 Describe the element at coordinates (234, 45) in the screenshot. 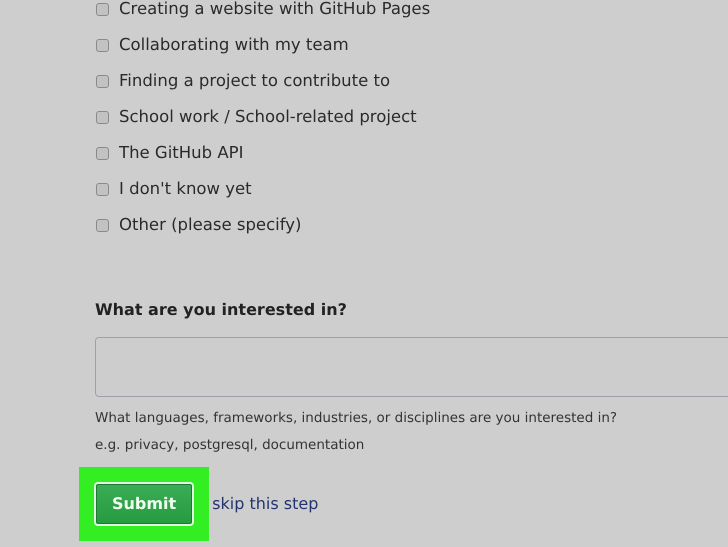

I see `option-label: Collaborating with my team` at that location.